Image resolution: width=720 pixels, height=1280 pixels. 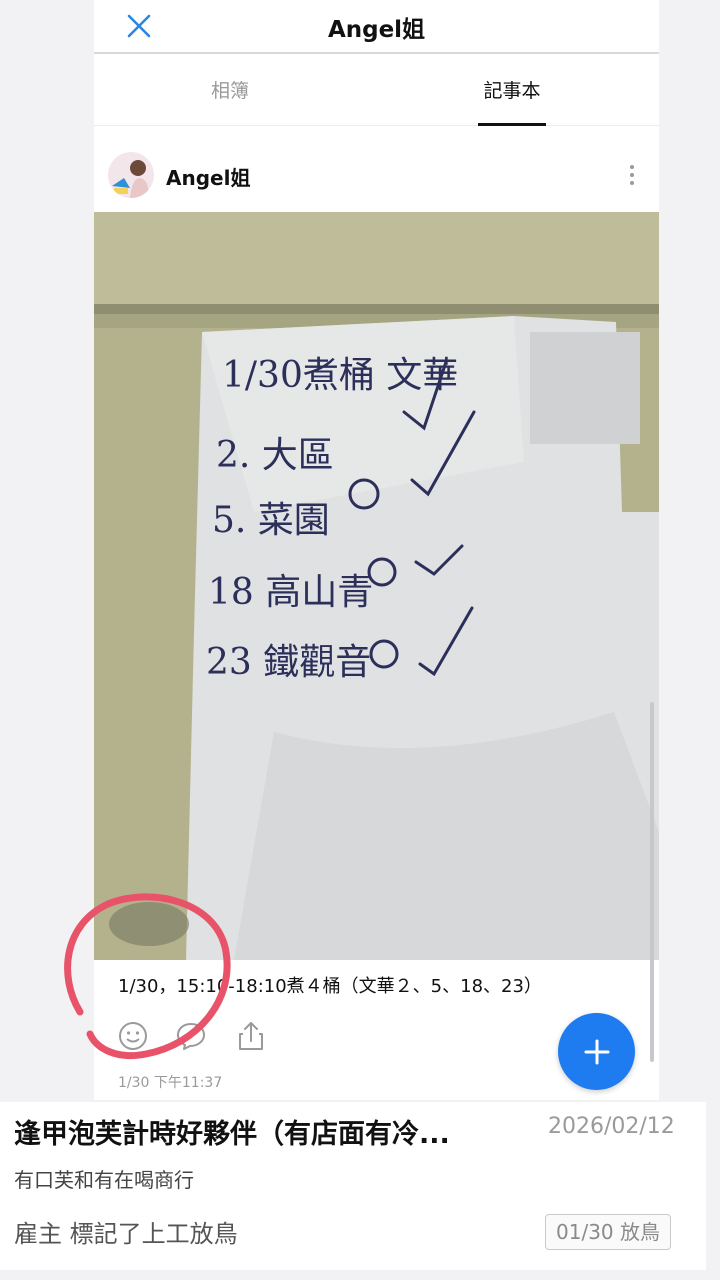 What do you see at coordinates (608, 1232) in the screenshot?
I see `status-badge: 01/30 放鳥` at bounding box center [608, 1232].